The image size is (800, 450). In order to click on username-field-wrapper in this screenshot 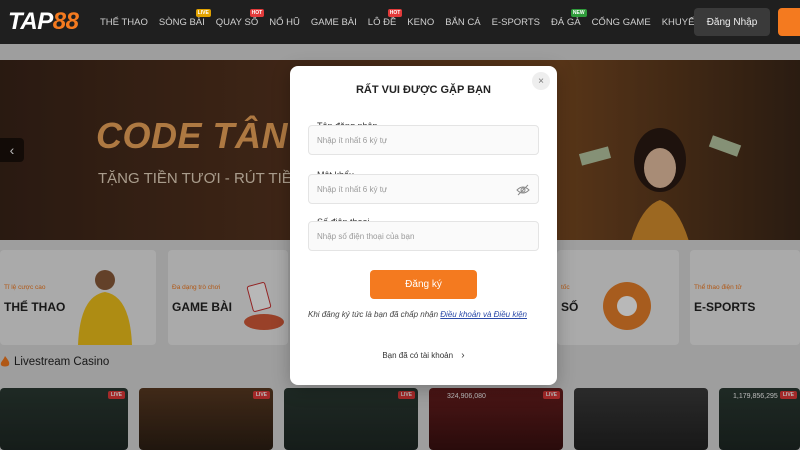, I will do `click(423, 140)`.